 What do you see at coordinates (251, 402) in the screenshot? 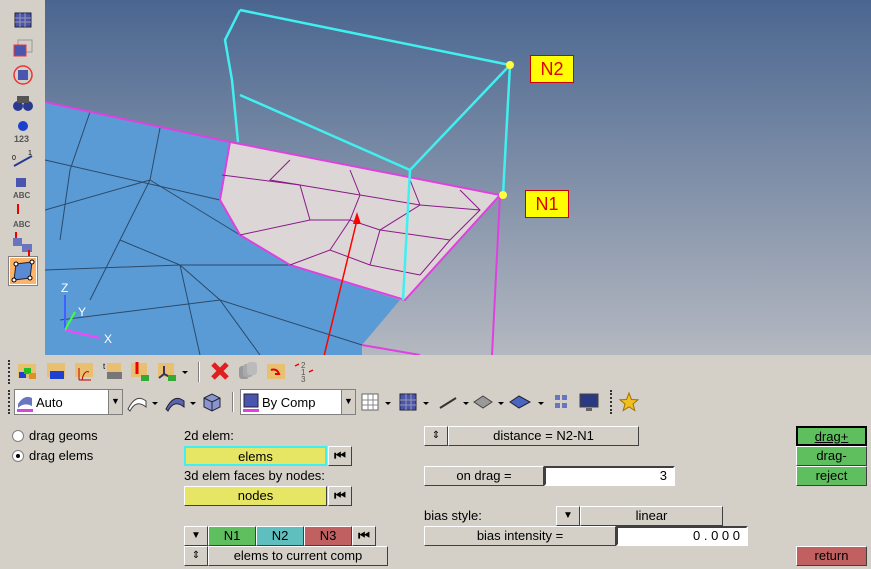
I see `elem-color-icon` at bounding box center [251, 402].